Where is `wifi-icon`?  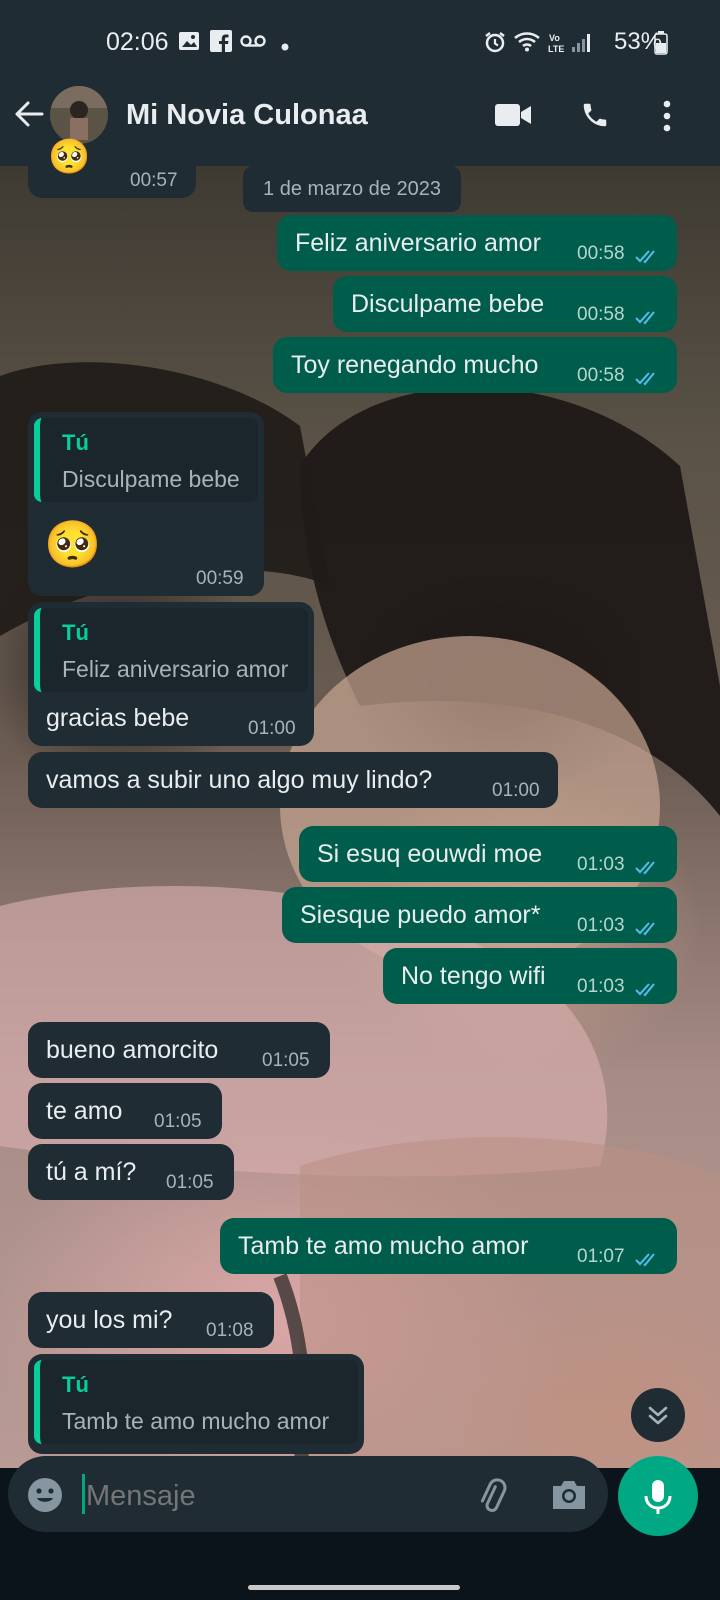 wifi-icon is located at coordinates (527, 43).